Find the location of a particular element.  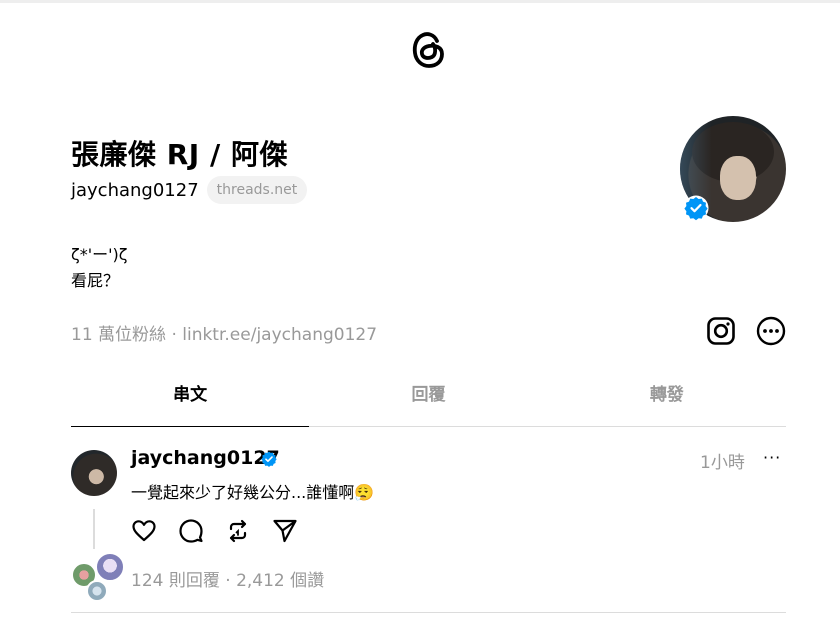

profile-tabs: 串文 回覆 轉發 is located at coordinates (428, 399).